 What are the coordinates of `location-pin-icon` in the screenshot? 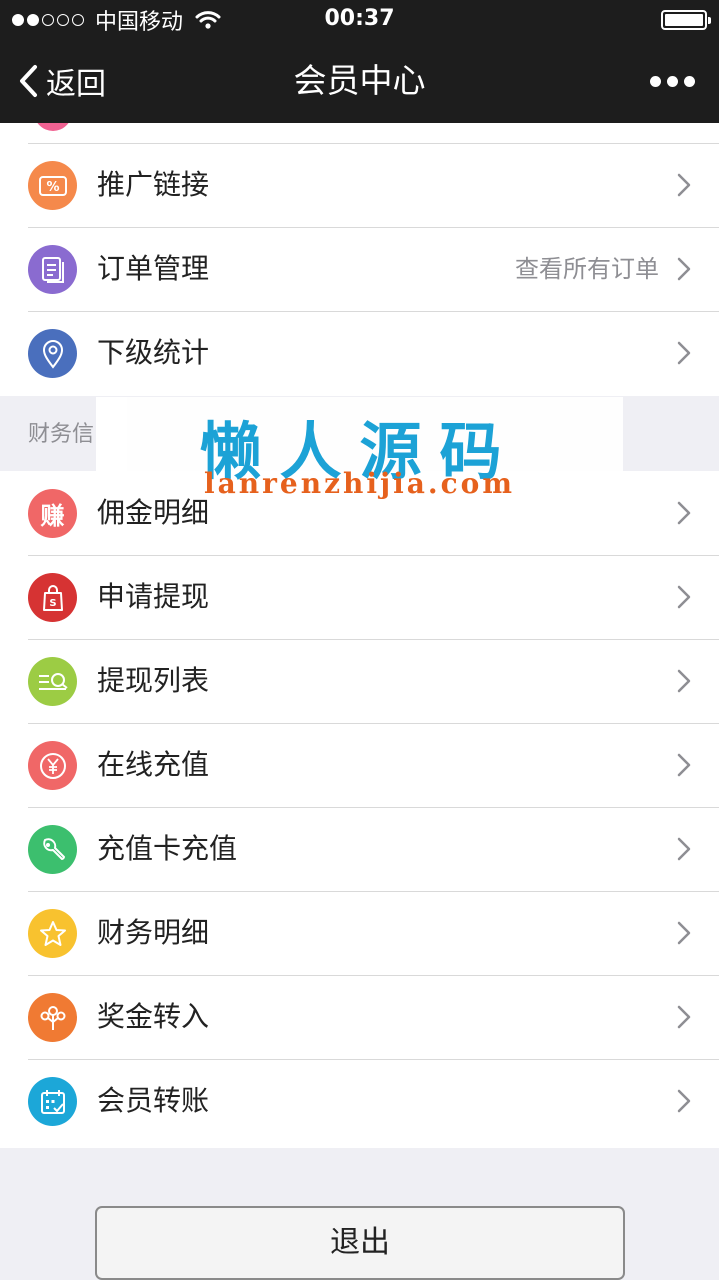 It's located at (52, 353).